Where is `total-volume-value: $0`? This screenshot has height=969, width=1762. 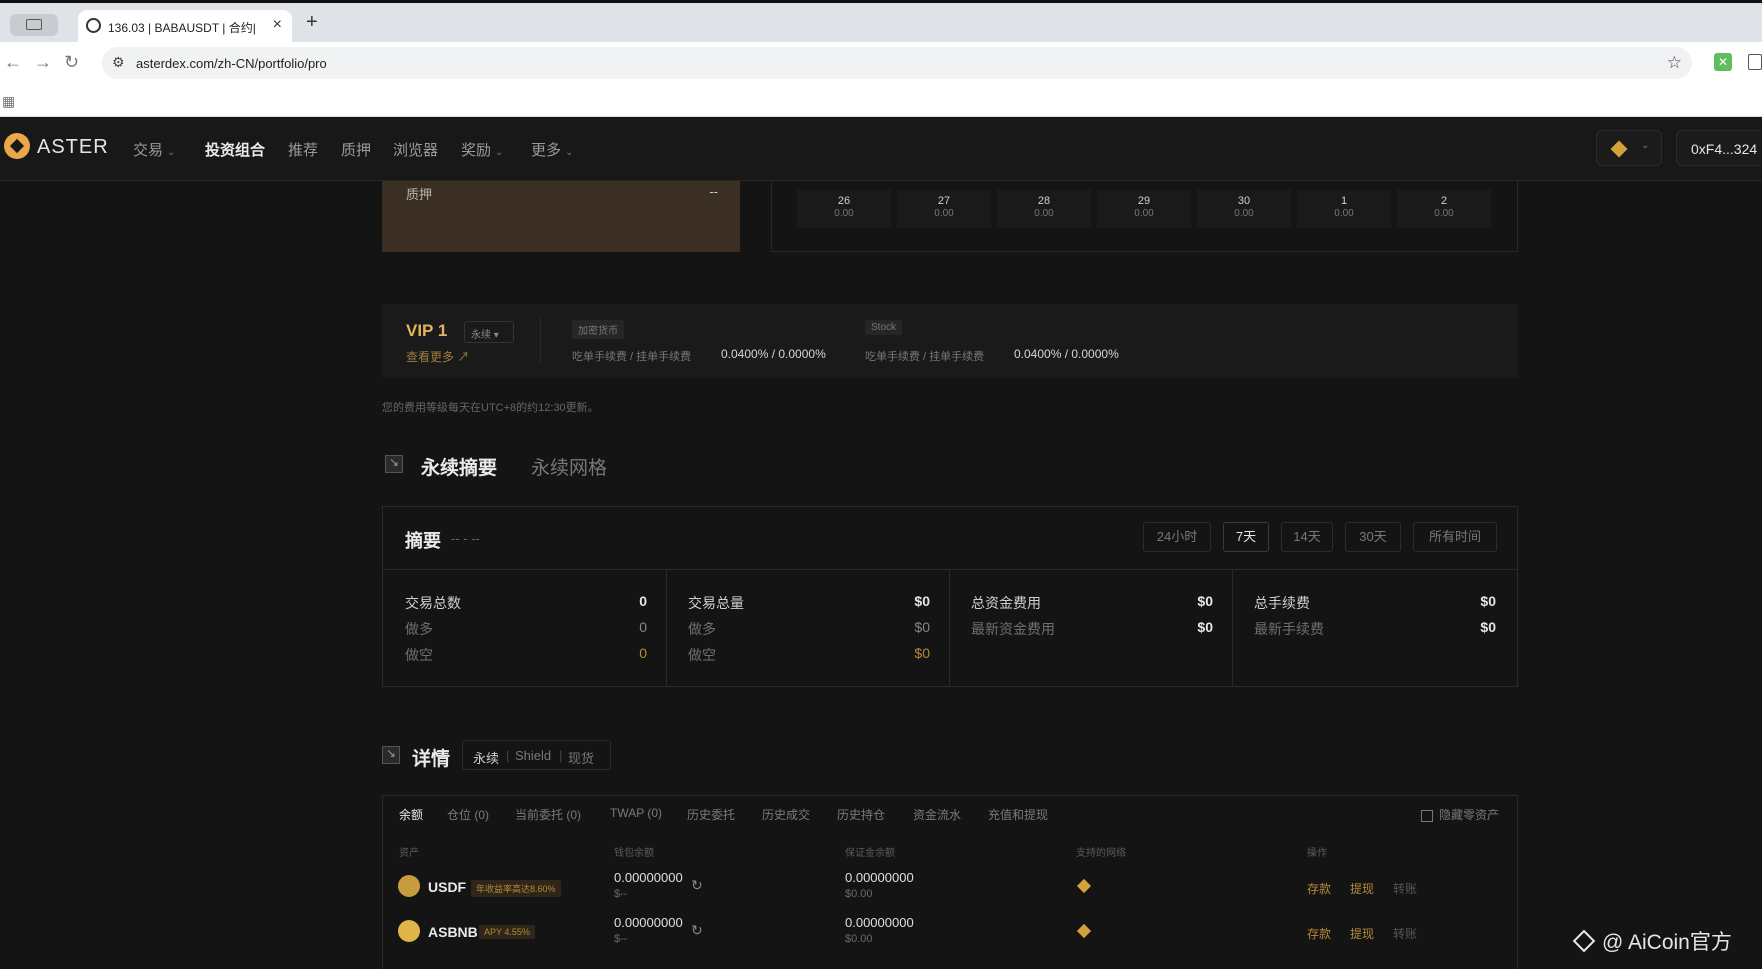
total-volume-value: $0 is located at coordinates (922, 601).